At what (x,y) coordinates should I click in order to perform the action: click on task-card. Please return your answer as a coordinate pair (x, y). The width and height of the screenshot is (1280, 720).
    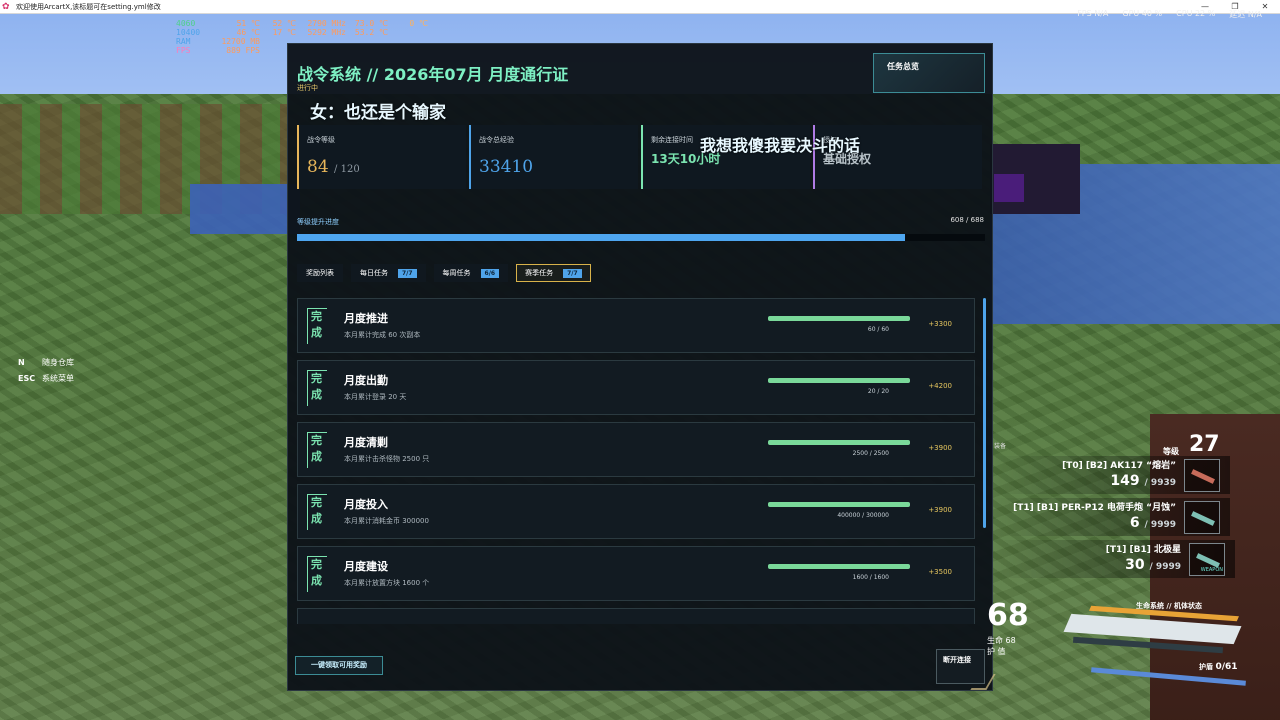
    Looking at the image, I should click on (636, 616).